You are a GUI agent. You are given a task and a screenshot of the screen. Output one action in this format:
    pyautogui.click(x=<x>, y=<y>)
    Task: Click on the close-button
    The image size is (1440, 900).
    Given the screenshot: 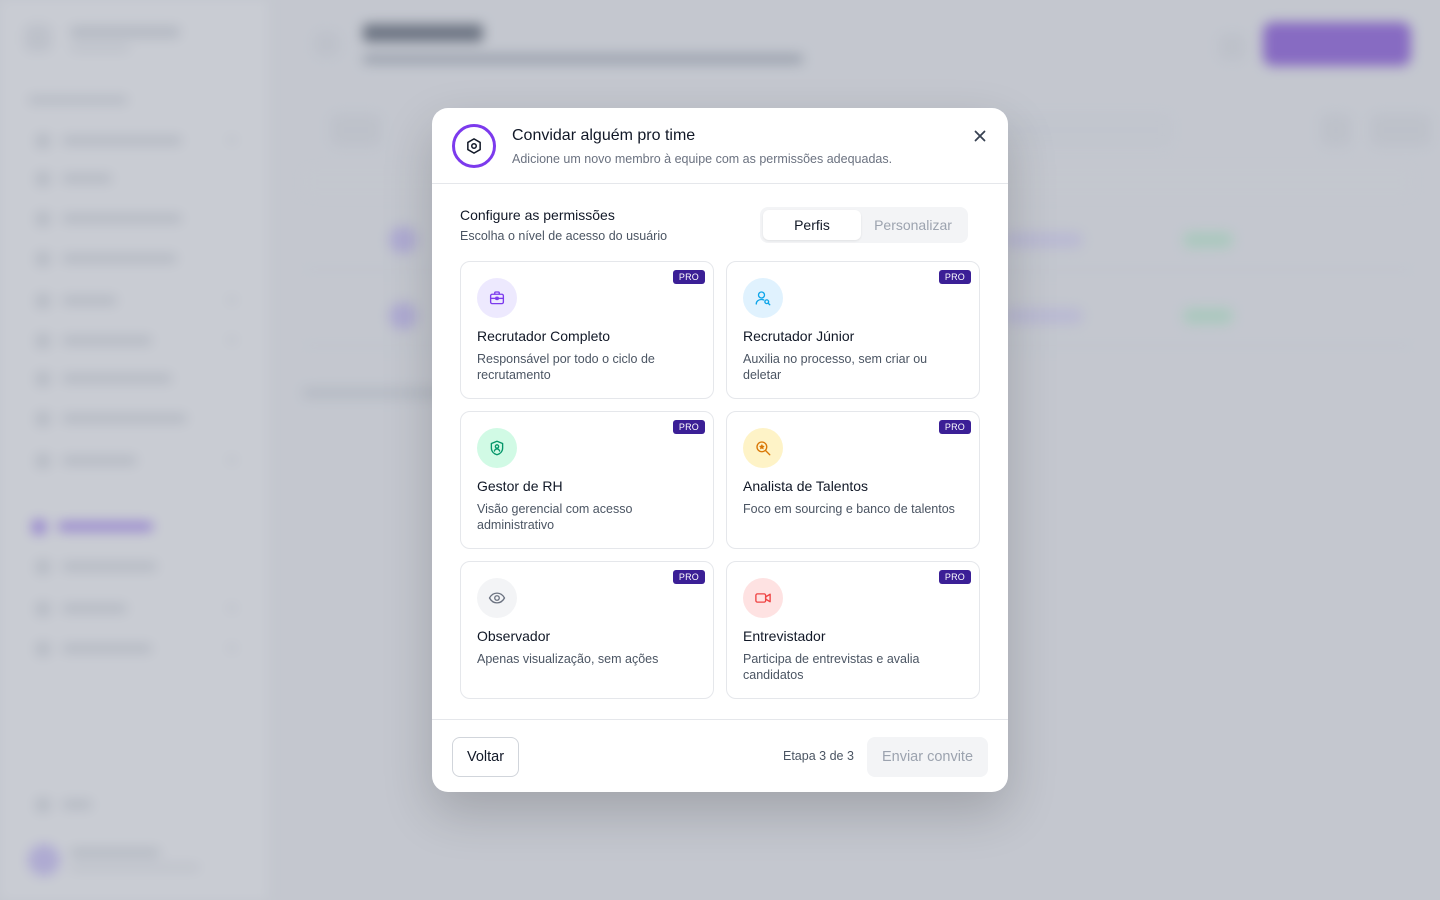 What is the action you would take?
    pyautogui.click(x=980, y=136)
    